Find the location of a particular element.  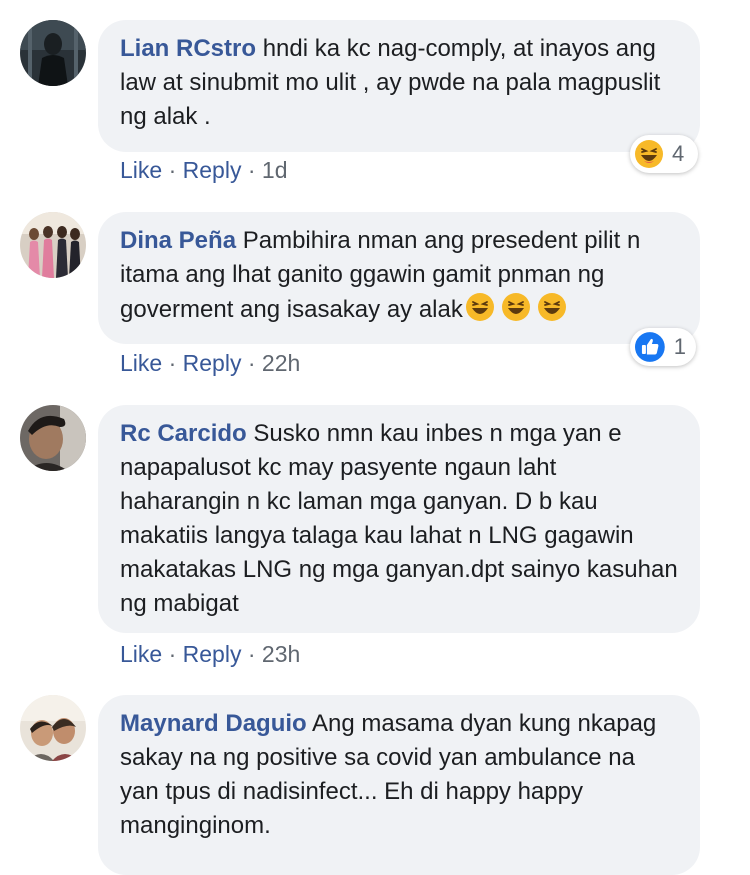

reaction-badge: 1 is located at coordinates (663, 347).